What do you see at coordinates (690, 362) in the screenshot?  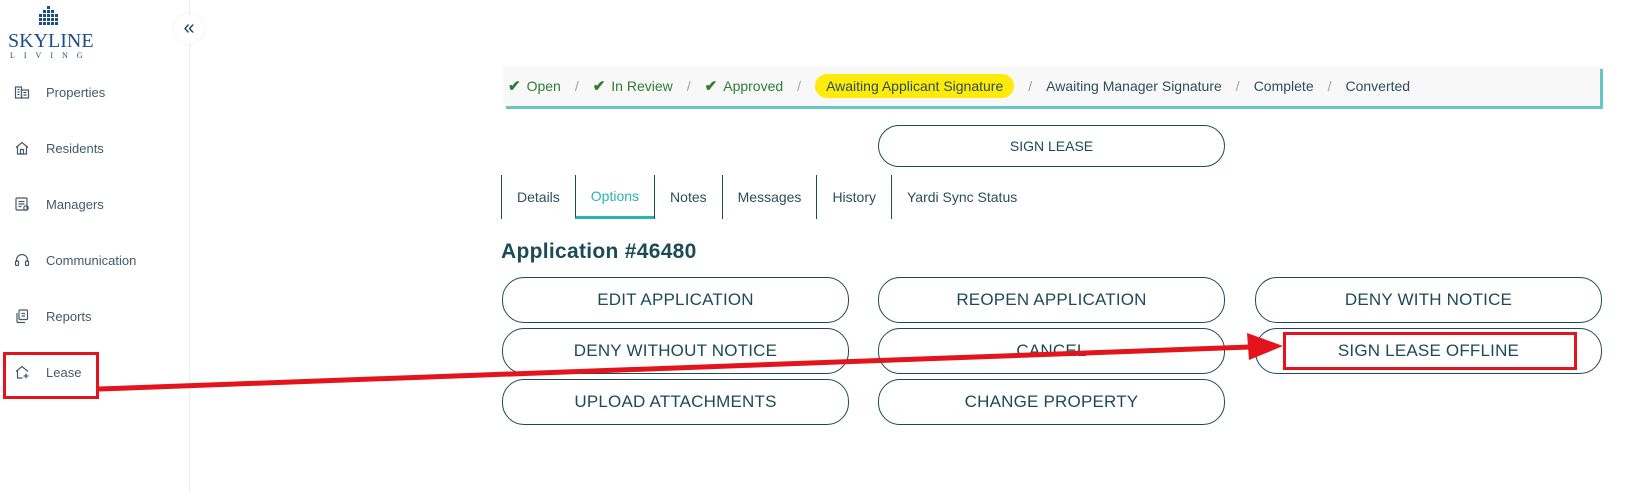 I see `annotation-arrow` at bounding box center [690, 362].